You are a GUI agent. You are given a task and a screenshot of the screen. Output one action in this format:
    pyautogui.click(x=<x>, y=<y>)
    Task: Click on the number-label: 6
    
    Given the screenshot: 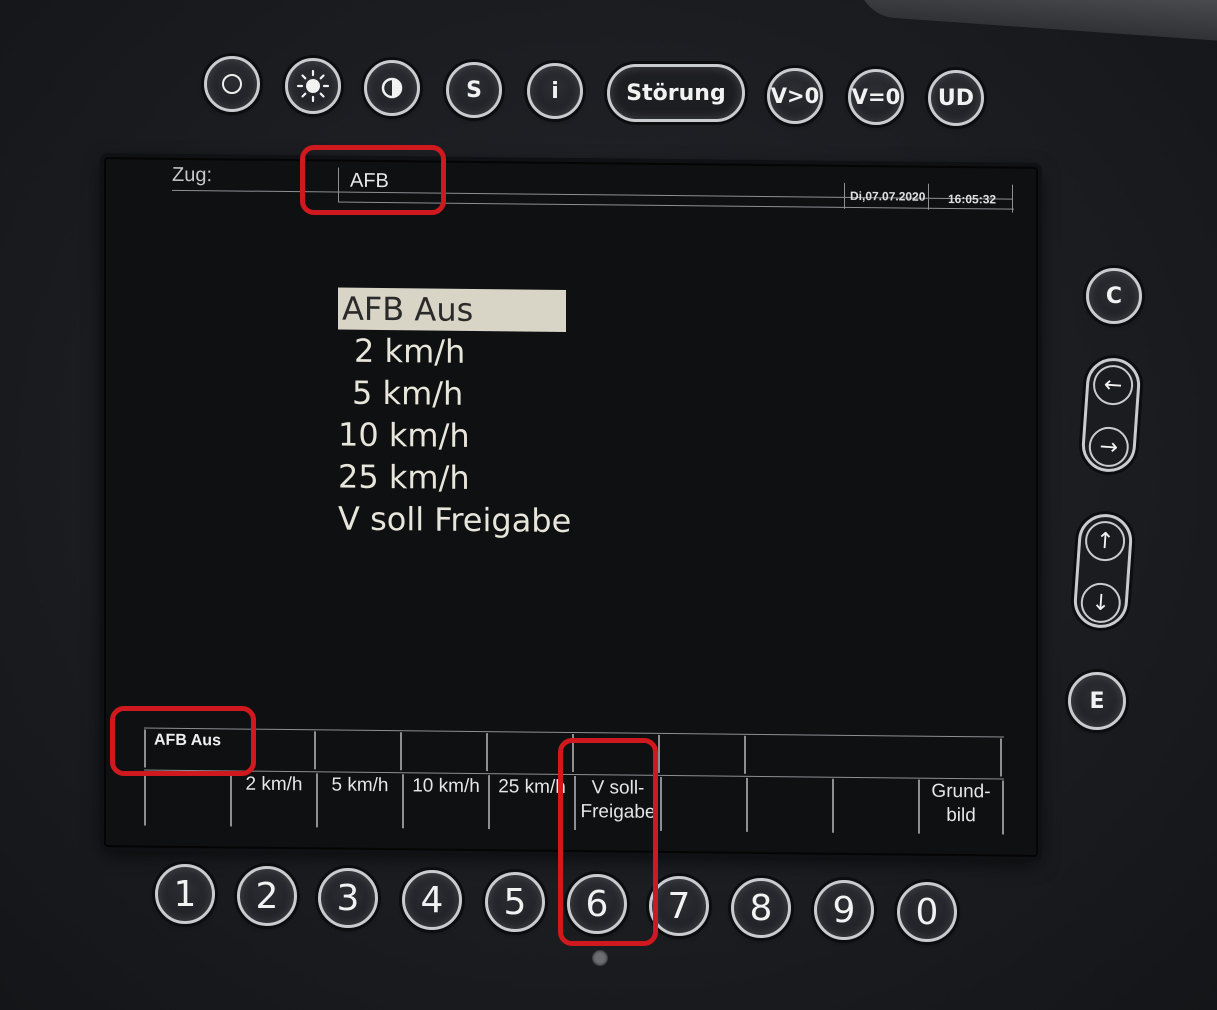 What is the action you would take?
    pyautogui.click(x=597, y=904)
    